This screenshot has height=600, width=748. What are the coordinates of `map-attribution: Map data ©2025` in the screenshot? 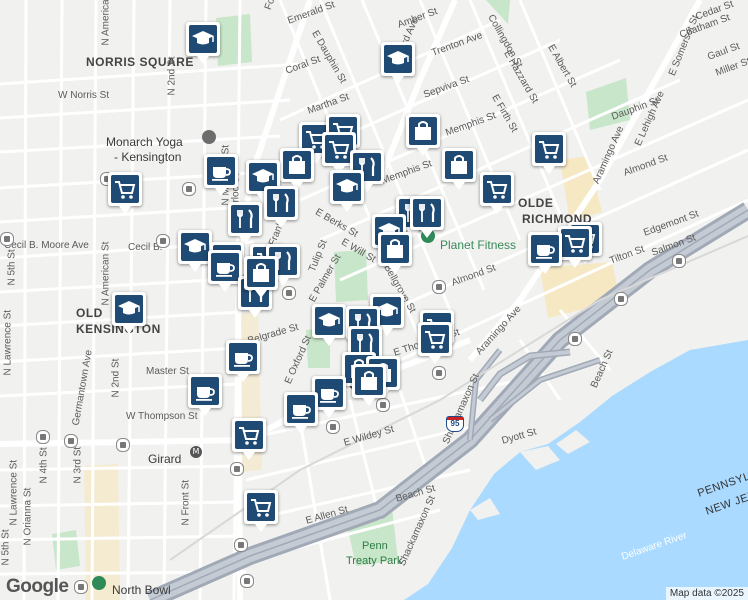 It's located at (706, 593).